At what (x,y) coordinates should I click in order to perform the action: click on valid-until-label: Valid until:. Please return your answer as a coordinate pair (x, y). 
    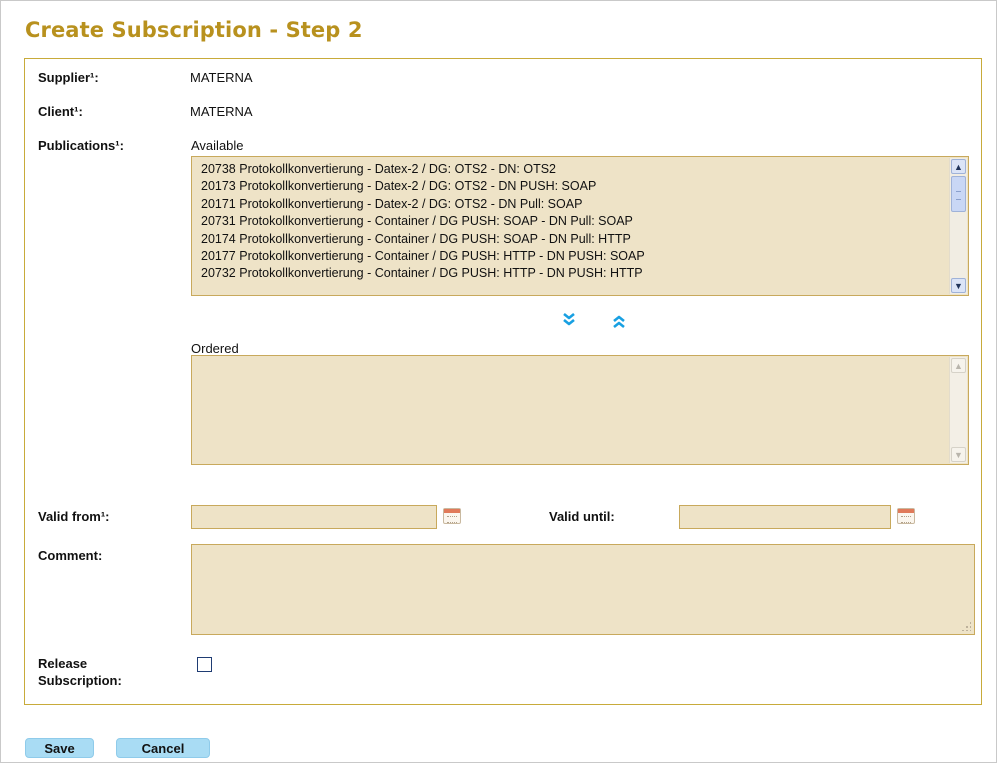
    Looking at the image, I should click on (582, 516).